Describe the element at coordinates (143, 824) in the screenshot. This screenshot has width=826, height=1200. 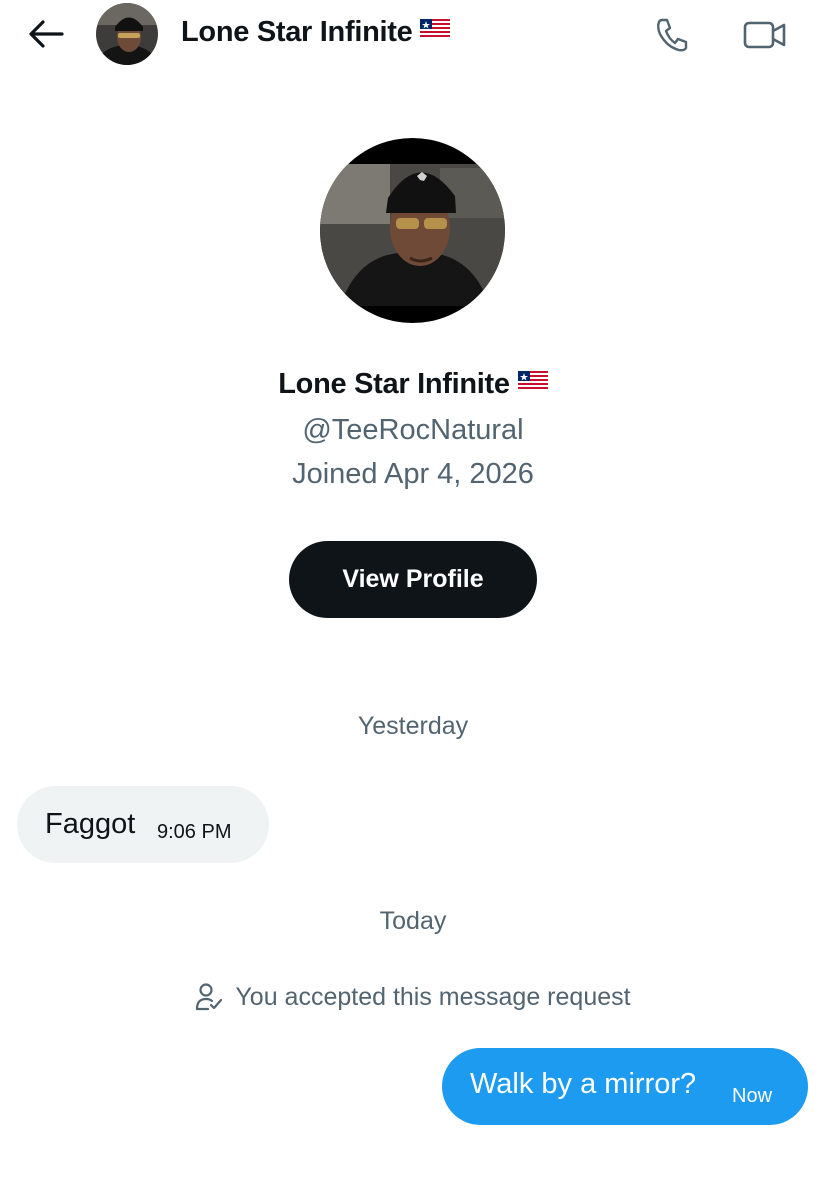
I see `incoming-message: Faggot 9:06 PM` at that location.